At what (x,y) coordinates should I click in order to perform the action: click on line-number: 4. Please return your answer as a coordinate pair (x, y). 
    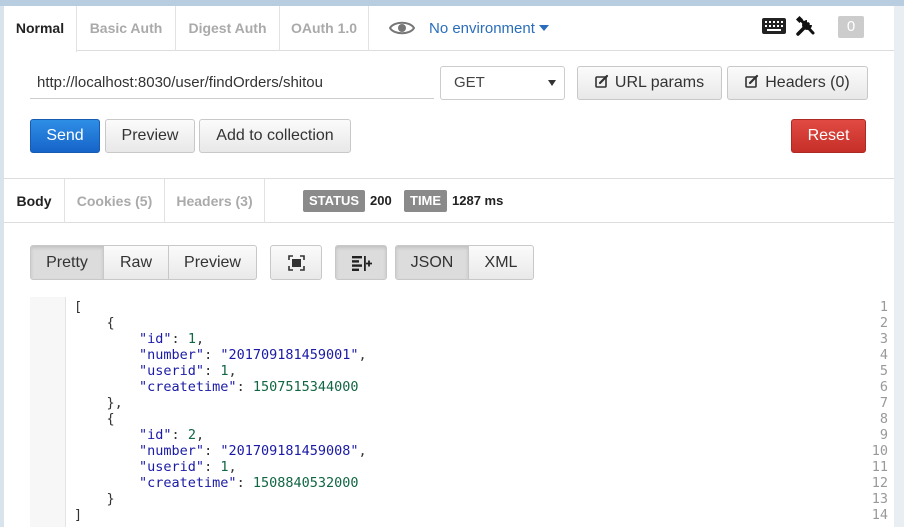
    Looking at the image, I should click on (883, 355).